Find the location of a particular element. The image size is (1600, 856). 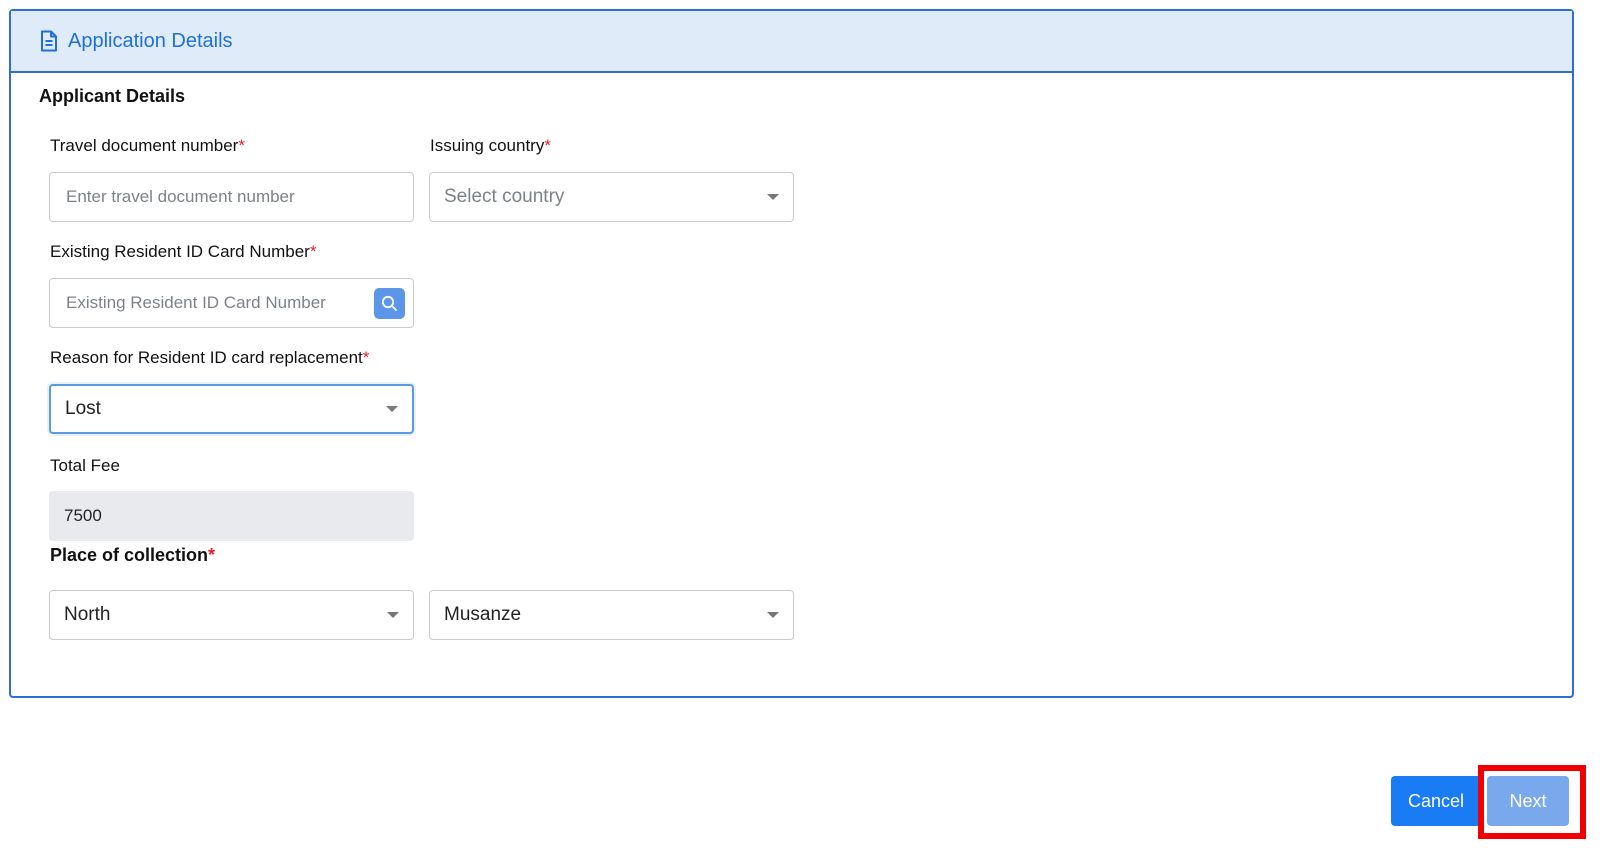

reason-label: Reason for Resident ID card replacement* is located at coordinates (209, 358).